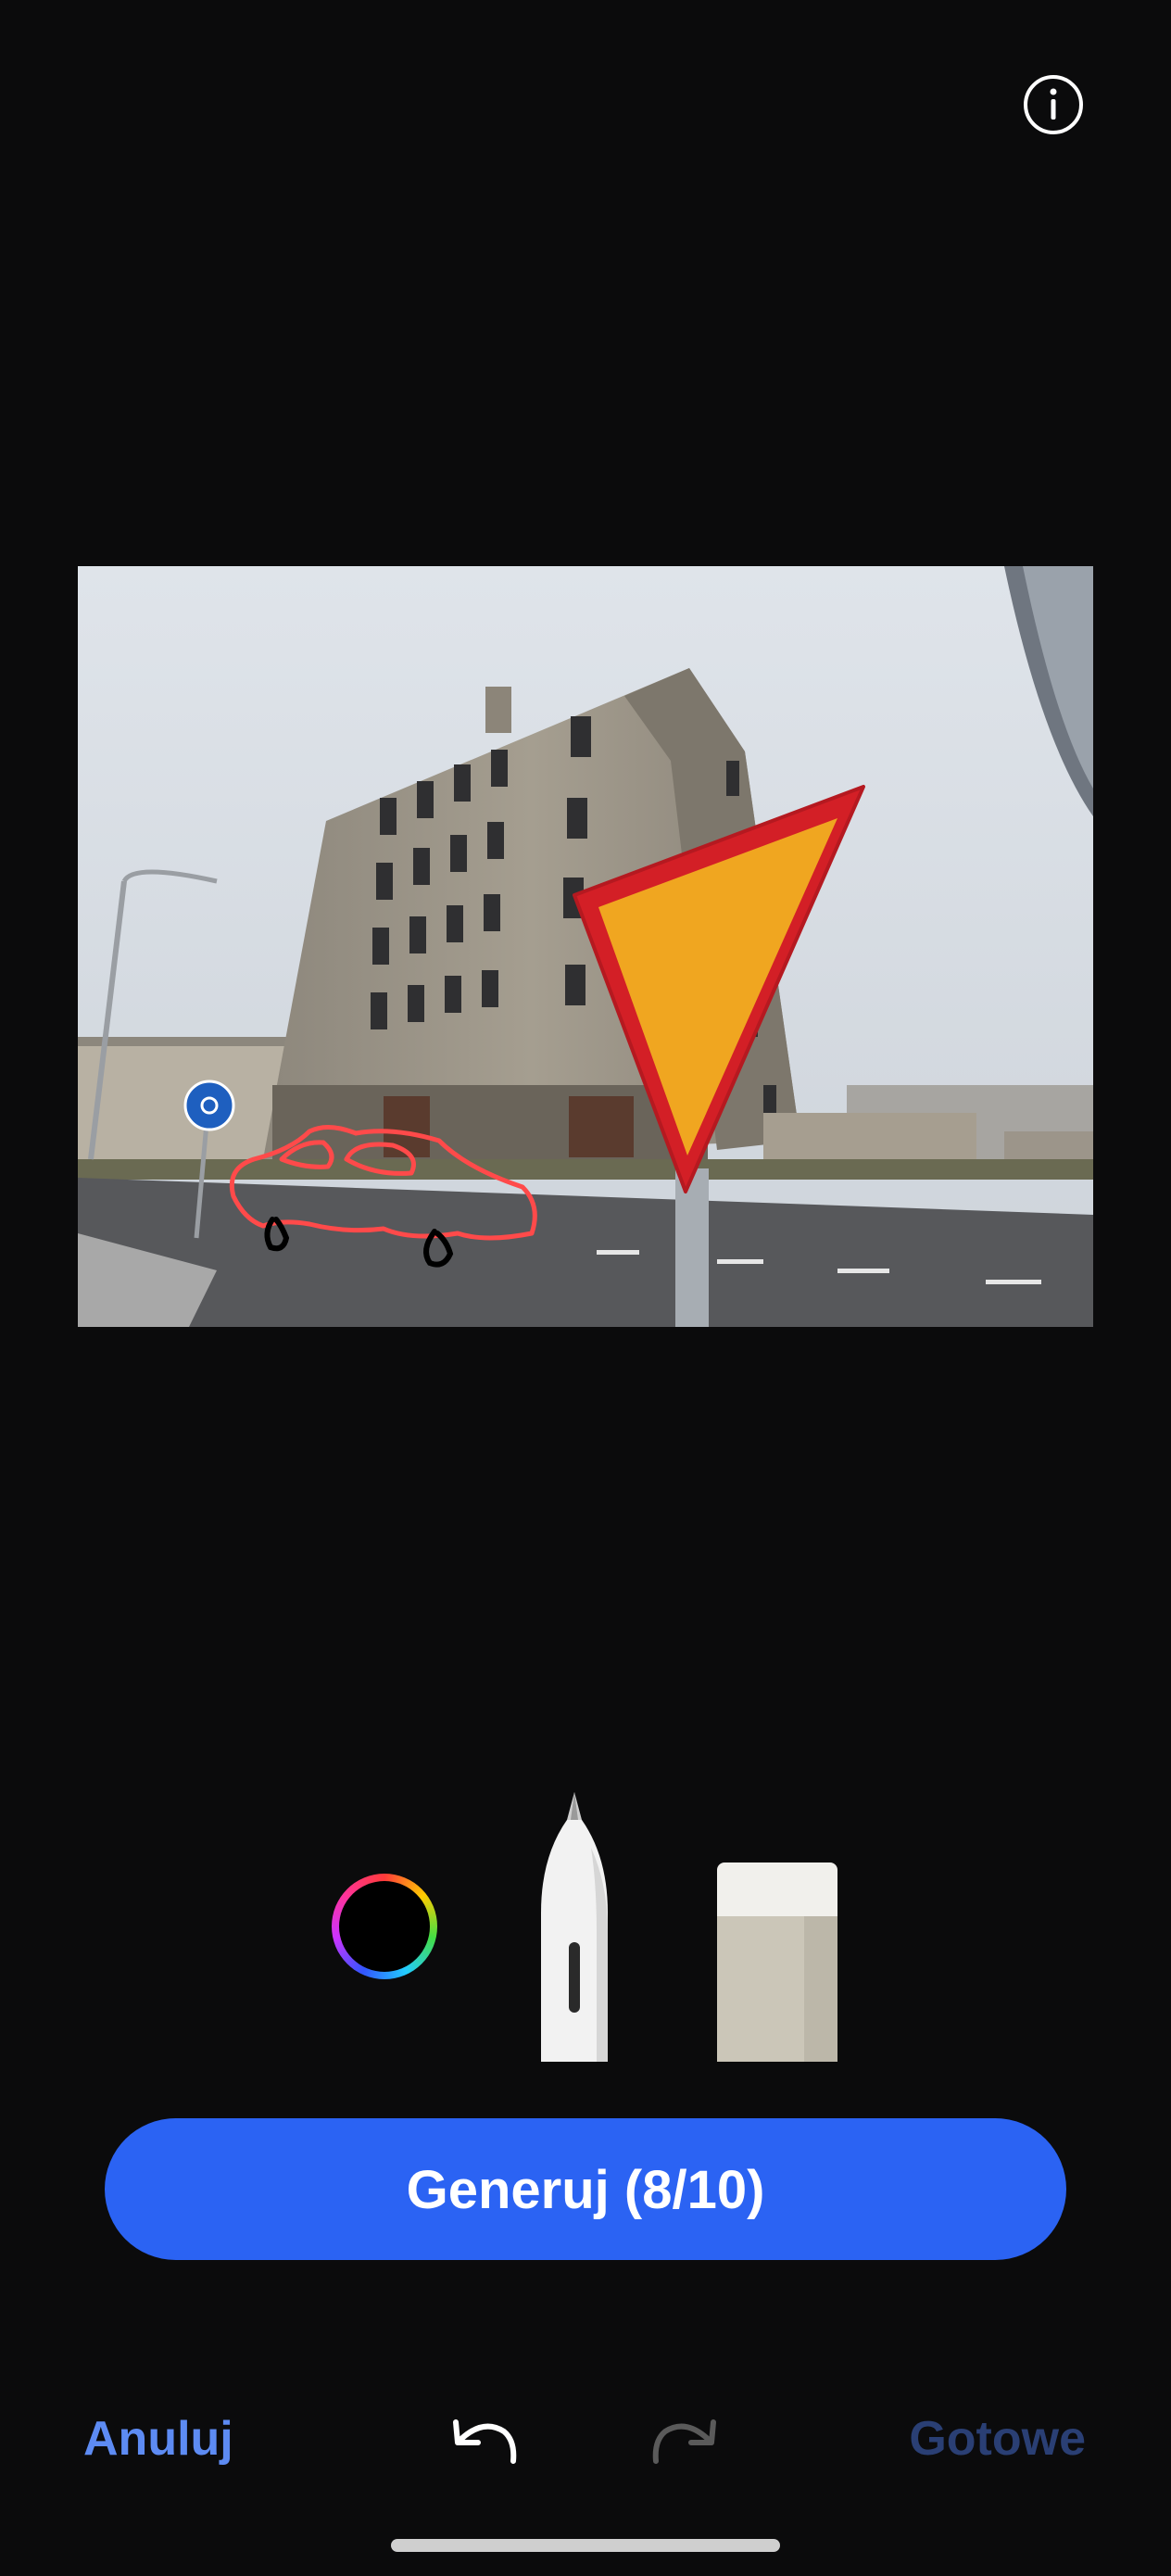  What do you see at coordinates (574, 1927) in the screenshot?
I see `pen-icon` at bounding box center [574, 1927].